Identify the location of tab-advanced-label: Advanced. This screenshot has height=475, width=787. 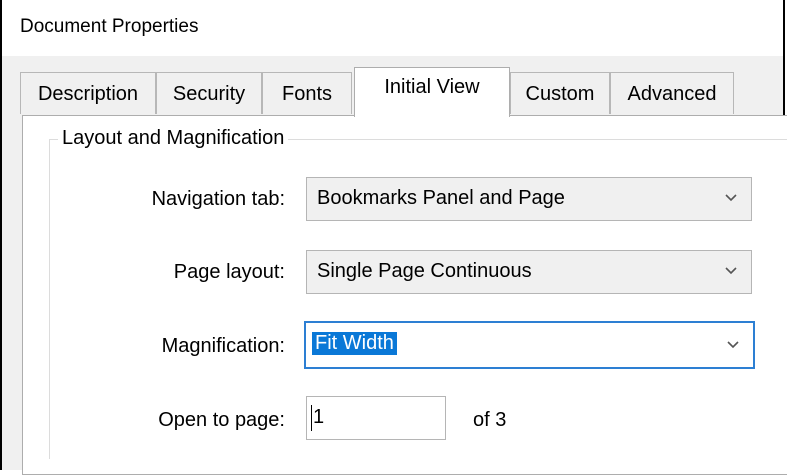
(672, 94).